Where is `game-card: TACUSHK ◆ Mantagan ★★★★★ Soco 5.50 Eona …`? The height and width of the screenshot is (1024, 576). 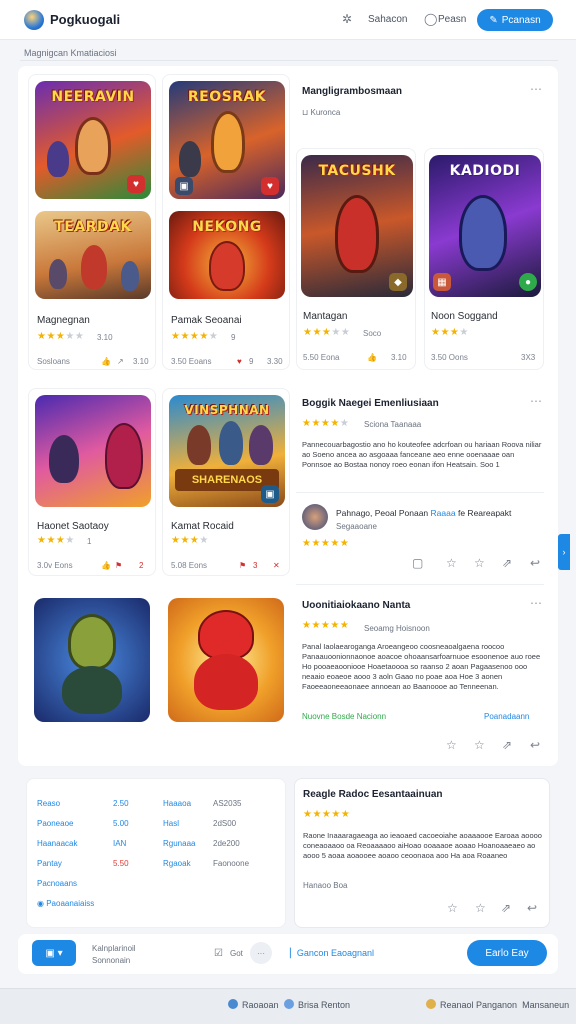
game-card: TACUSHK ◆ Mantagan ★★★★★ Soco 5.50 Eona … is located at coordinates (356, 259).